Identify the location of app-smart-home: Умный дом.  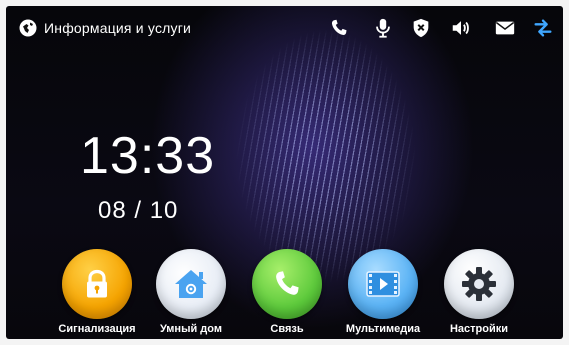
(191, 294).